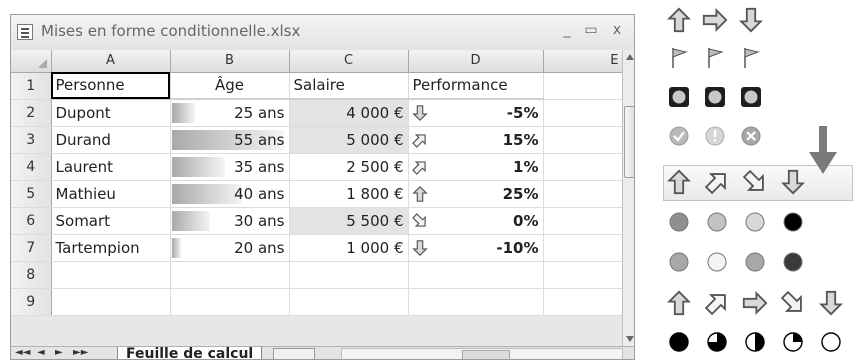 The width and height of the screenshot is (858, 362). Describe the element at coordinates (349, 61) in the screenshot. I see `column-header-c: C` at that location.